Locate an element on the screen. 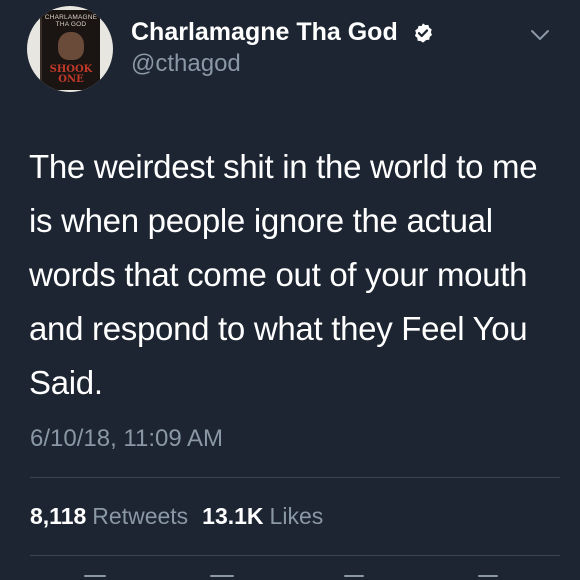 This screenshot has height=580, width=580. retweet-icon is located at coordinates (222, 576).